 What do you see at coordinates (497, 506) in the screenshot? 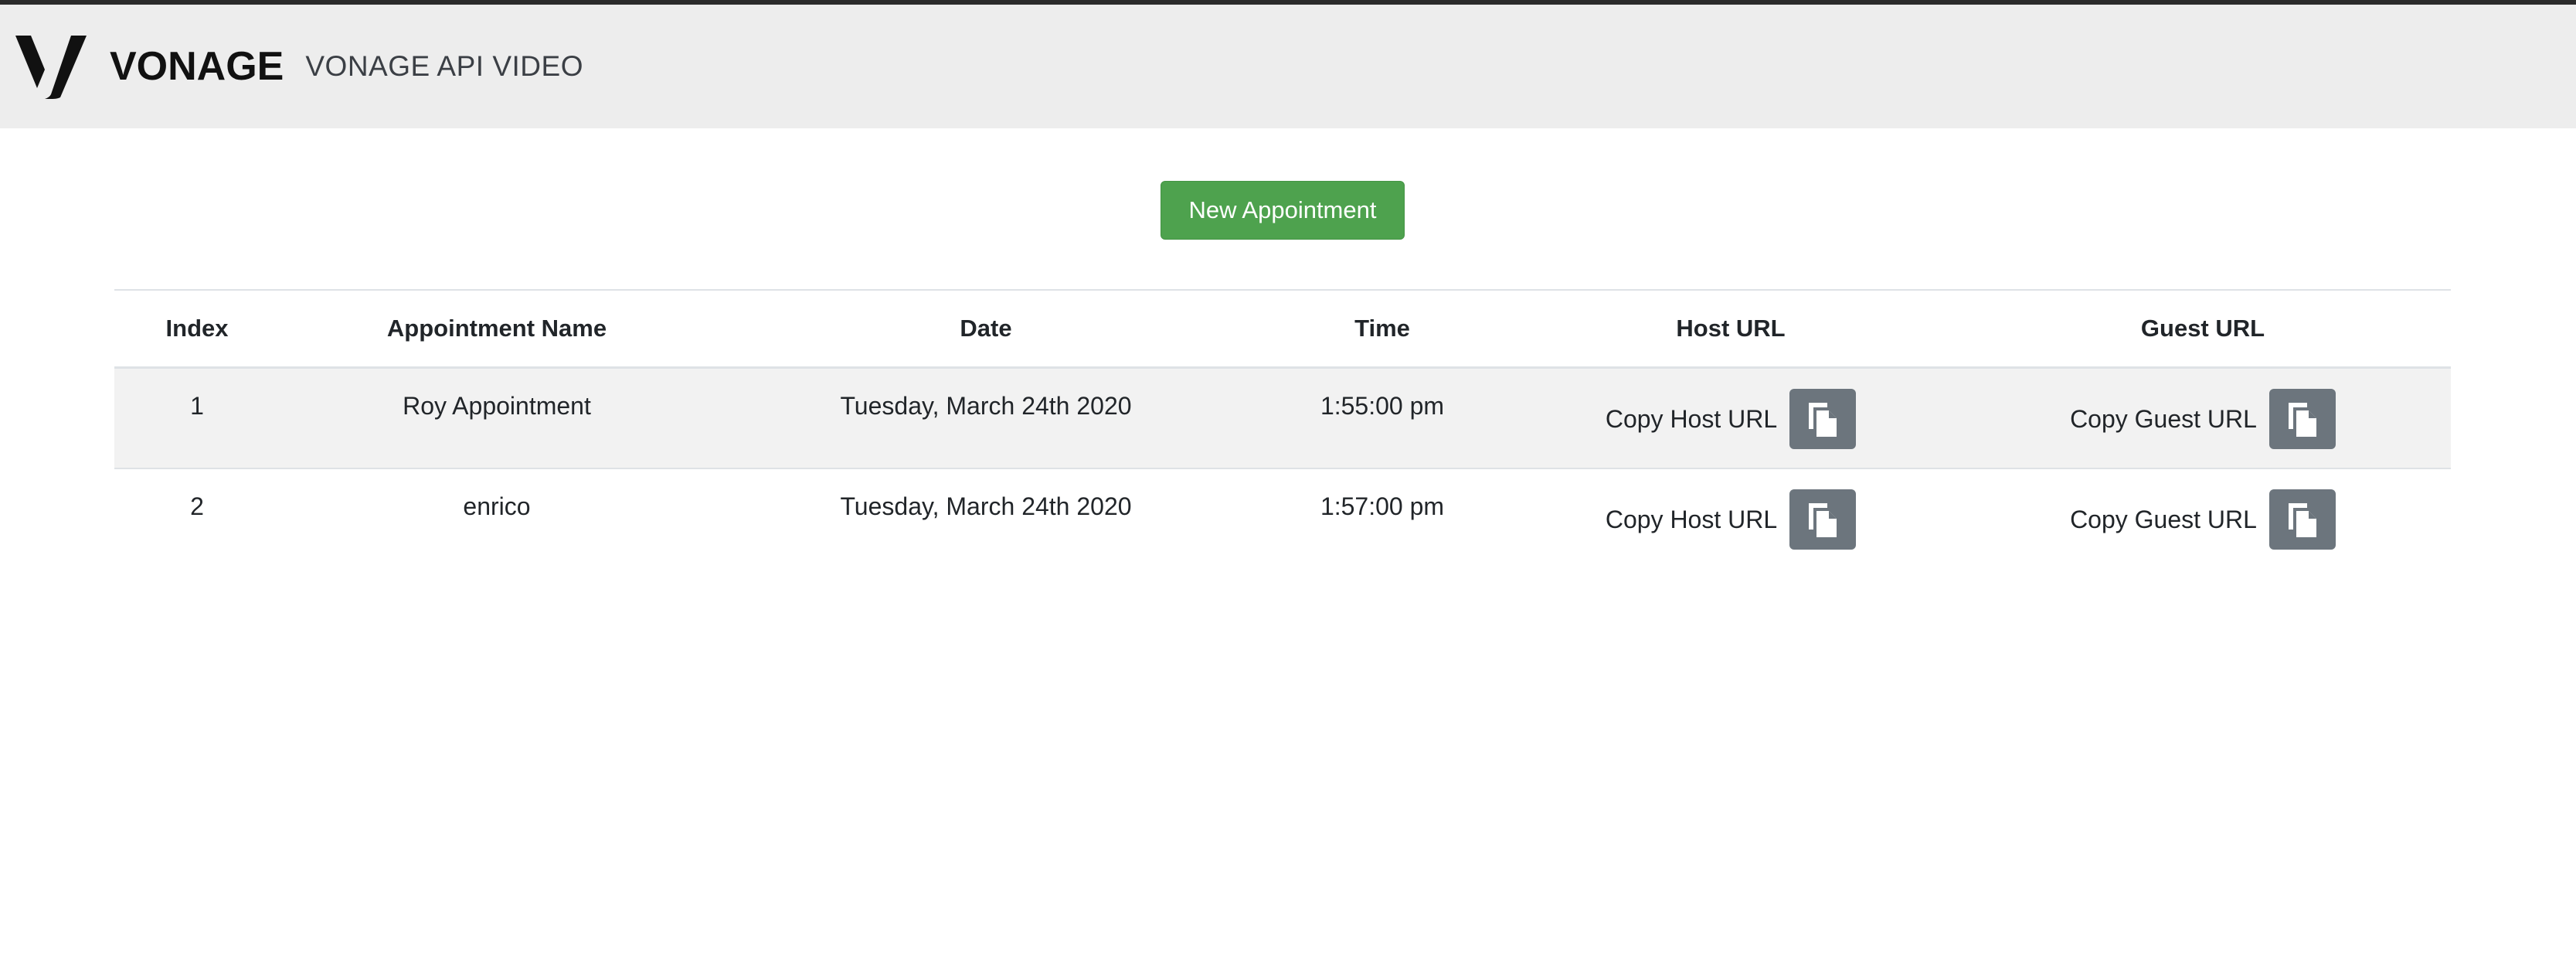
I see `appointment-name: enrico` at bounding box center [497, 506].